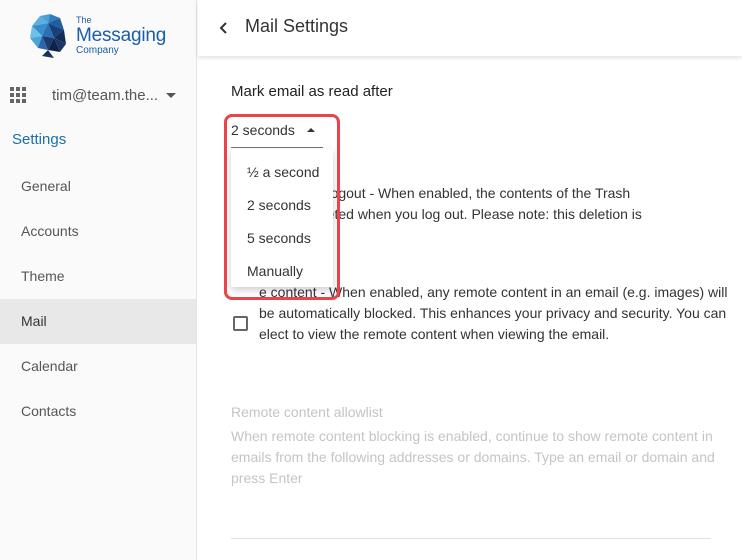  Describe the element at coordinates (98, 276) in the screenshot. I see `sidebar-item-theme: Theme` at that location.